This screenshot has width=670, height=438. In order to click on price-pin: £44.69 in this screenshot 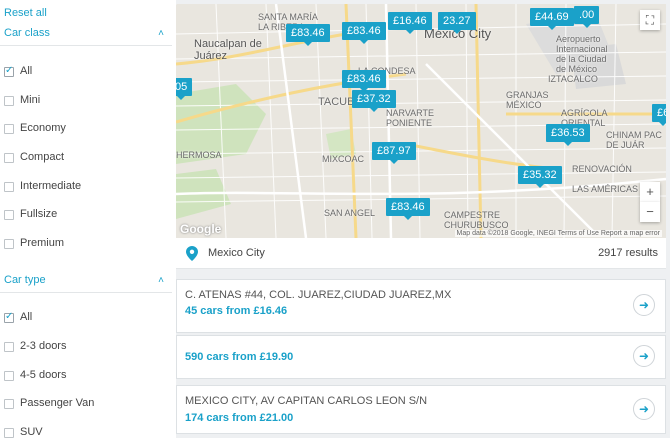, I will do `click(552, 19)`.